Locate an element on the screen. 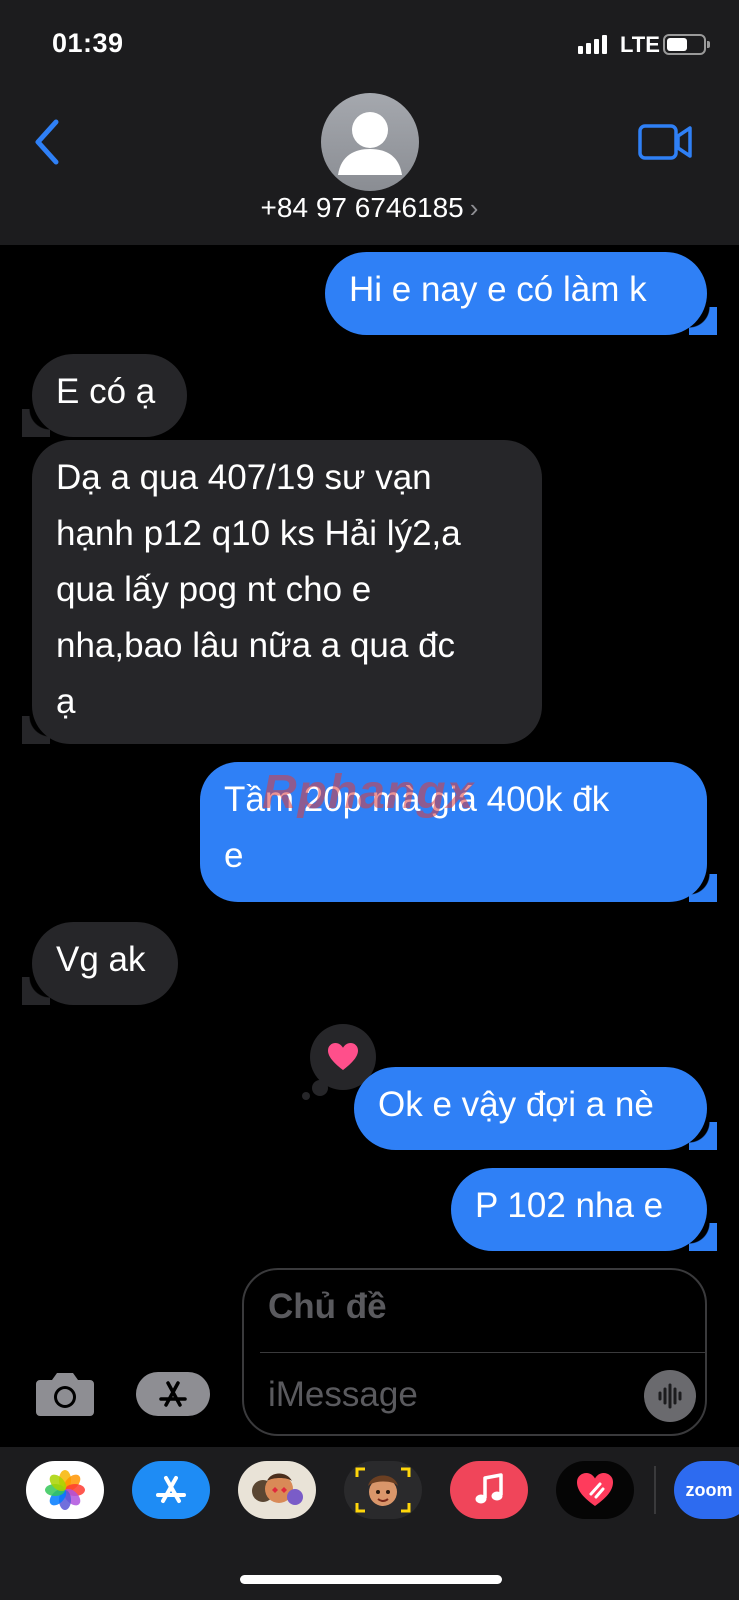  photos-icon is located at coordinates (65, 1490).